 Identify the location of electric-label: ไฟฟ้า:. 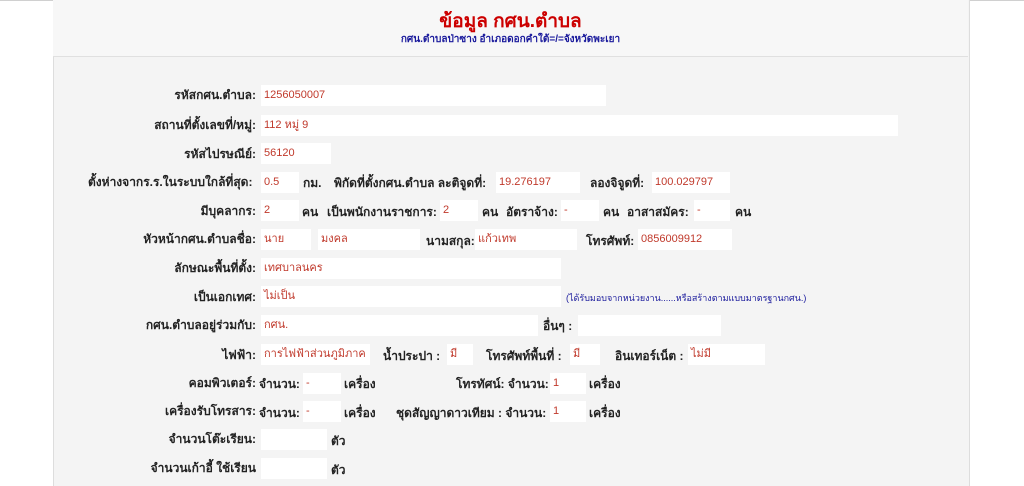
(239, 355).